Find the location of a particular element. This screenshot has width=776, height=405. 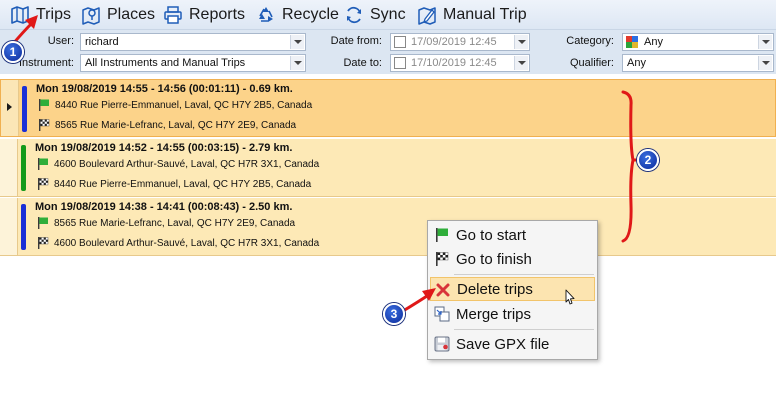

menu-item-label: Go to start is located at coordinates (491, 235).